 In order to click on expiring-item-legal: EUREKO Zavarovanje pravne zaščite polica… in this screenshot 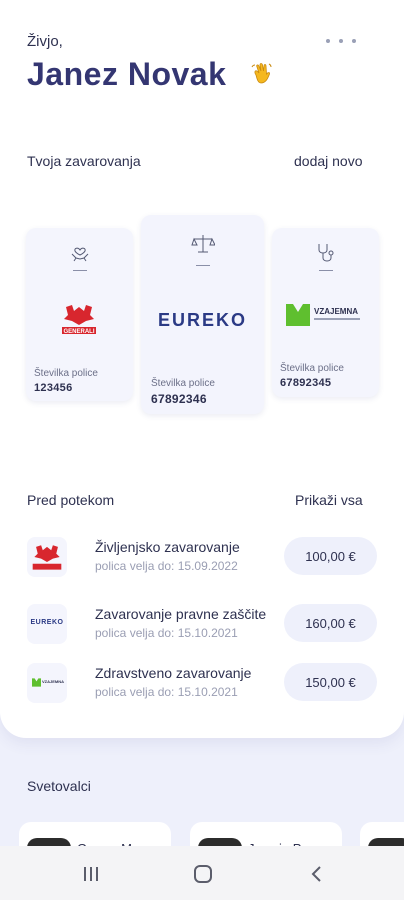, I will do `click(202, 624)`.